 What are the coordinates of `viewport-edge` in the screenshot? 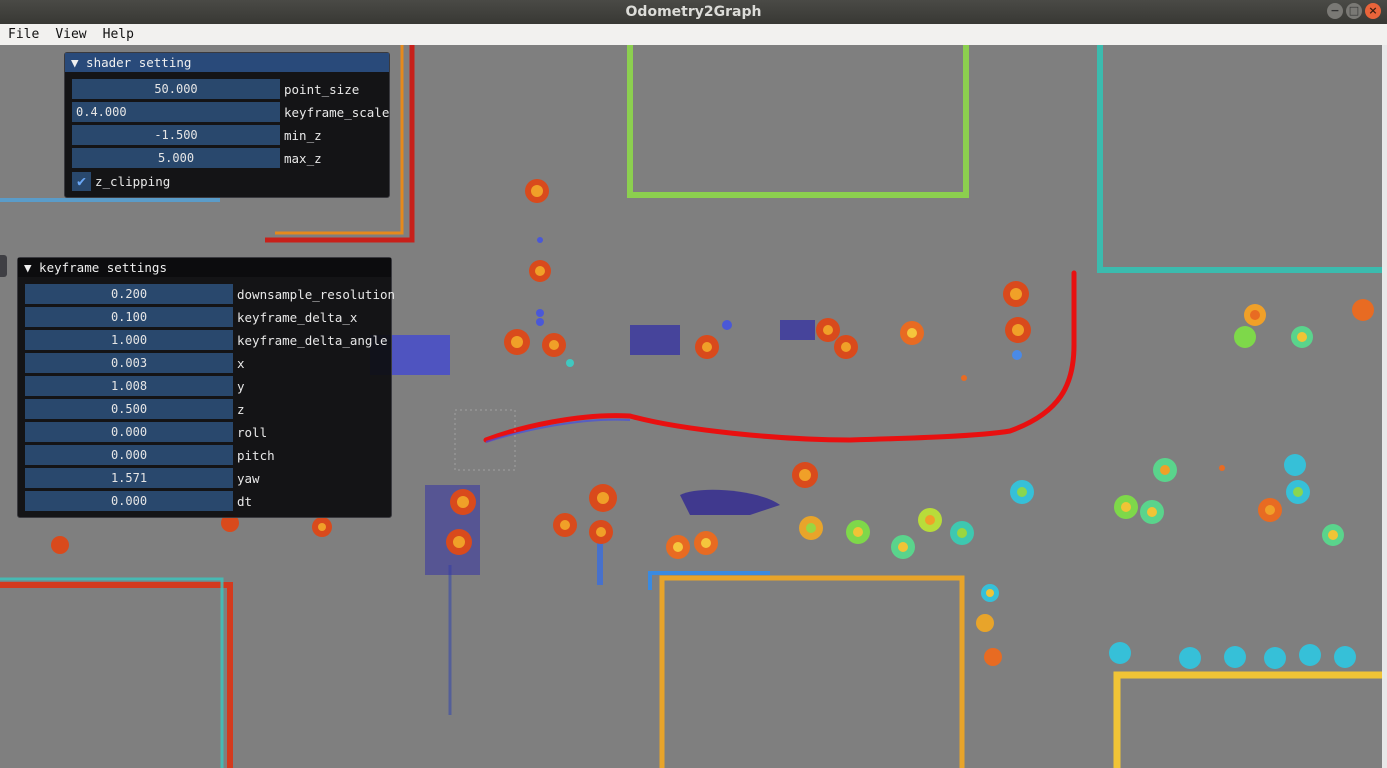 It's located at (1384, 406).